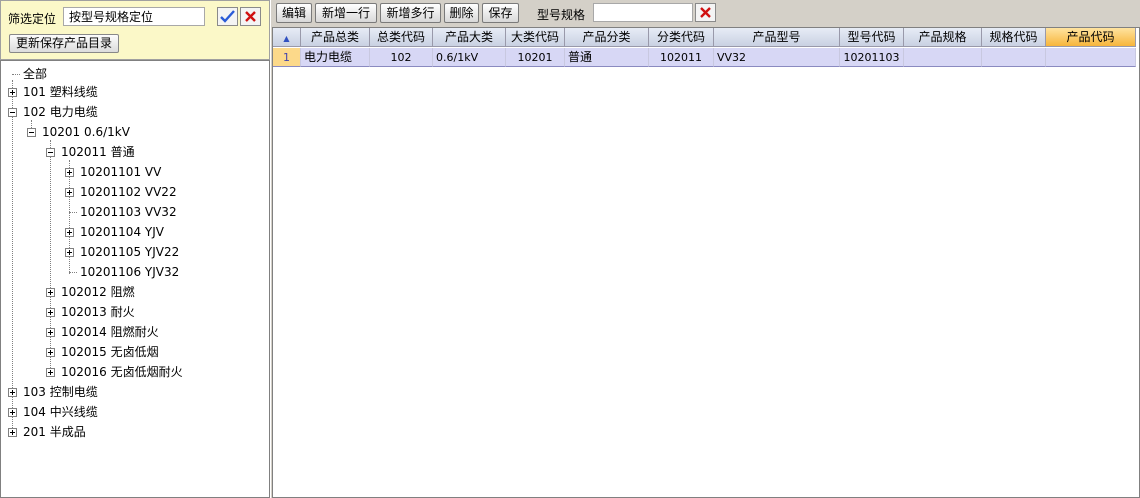 The width and height of the screenshot is (1140, 498). I want to click on column-header: 大类代码, so click(535, 37).